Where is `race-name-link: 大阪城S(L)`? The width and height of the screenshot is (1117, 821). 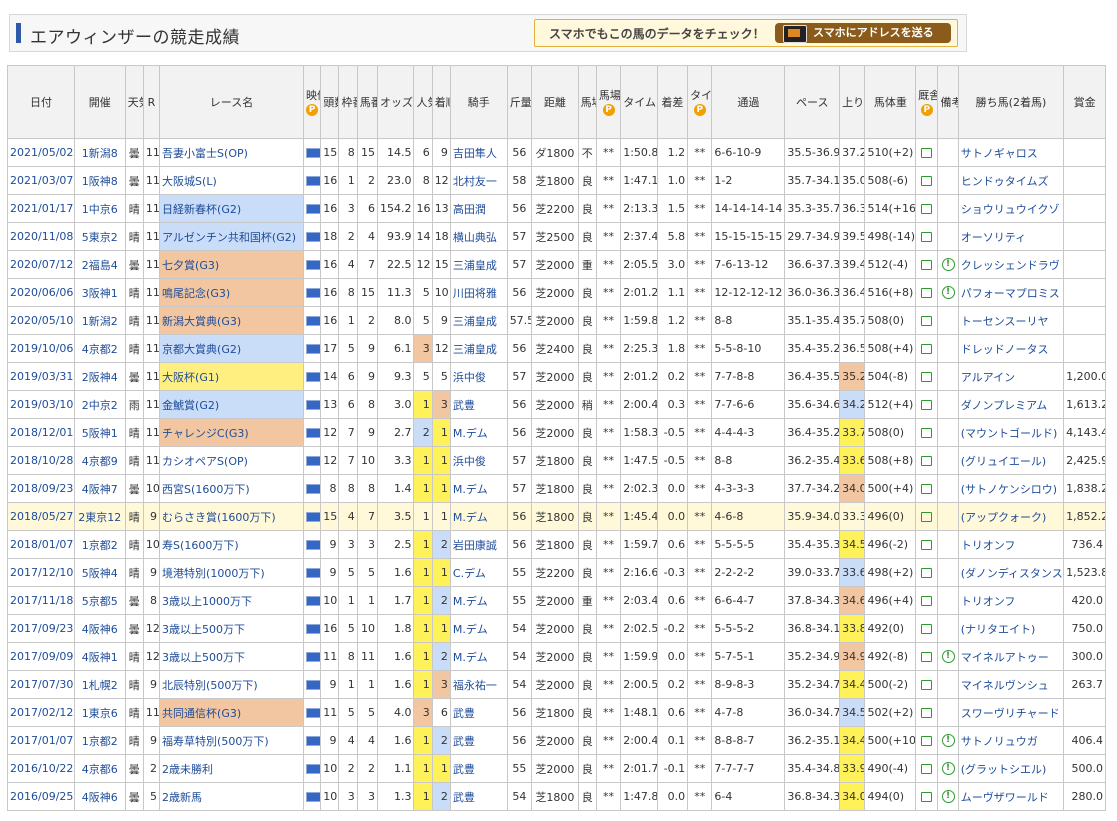
race-name-link: 大阪城S(L) is located at coordinates (231, 180).